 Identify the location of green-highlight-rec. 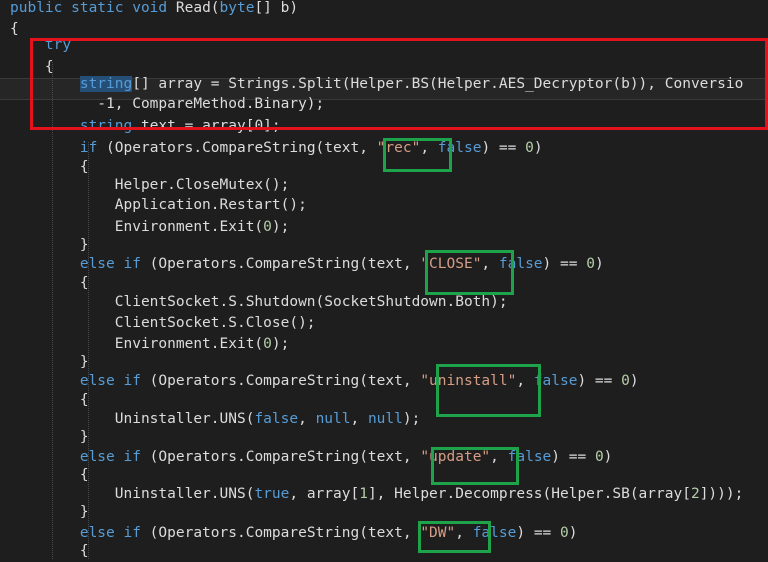
(417, 155).